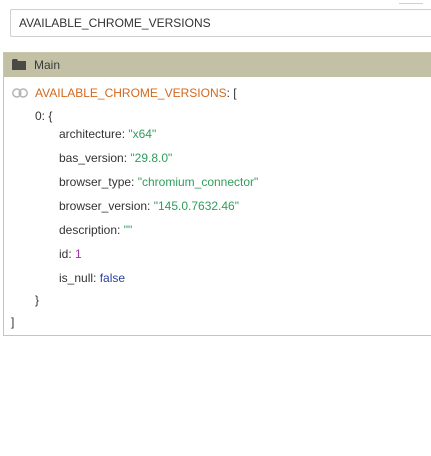 This screenshot has width=431, height=456. I want to click on tree-field-row: browser_version: "145.0.7632.46", so click(149, 206).